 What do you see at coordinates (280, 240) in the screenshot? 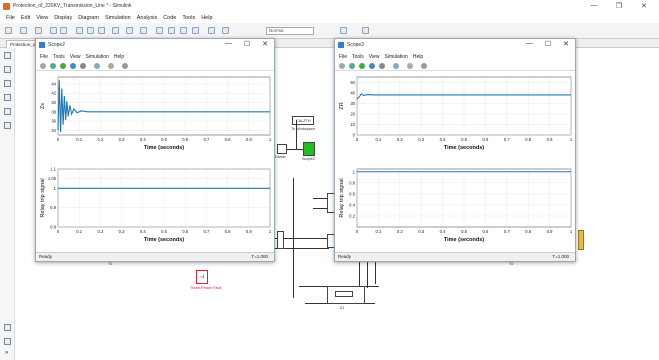
I see `bus-block` at bounding box center [280, 240].